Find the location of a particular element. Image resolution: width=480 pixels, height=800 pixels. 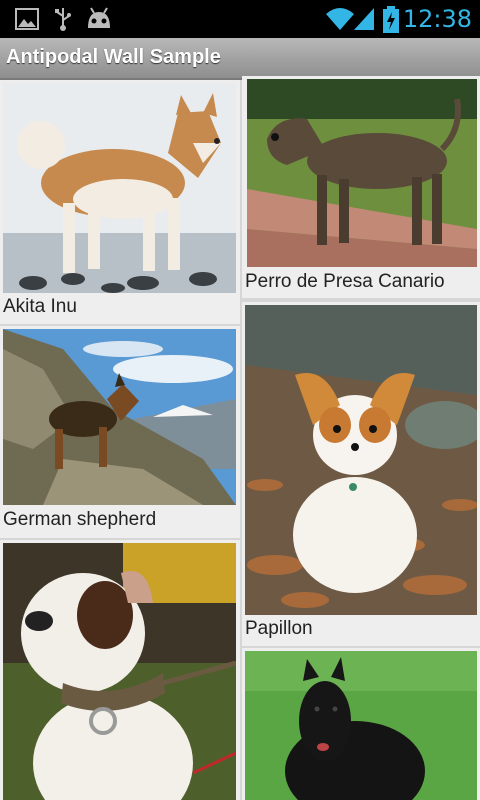

dog-caption: Akita Inu is located at coordinates (40, 306).